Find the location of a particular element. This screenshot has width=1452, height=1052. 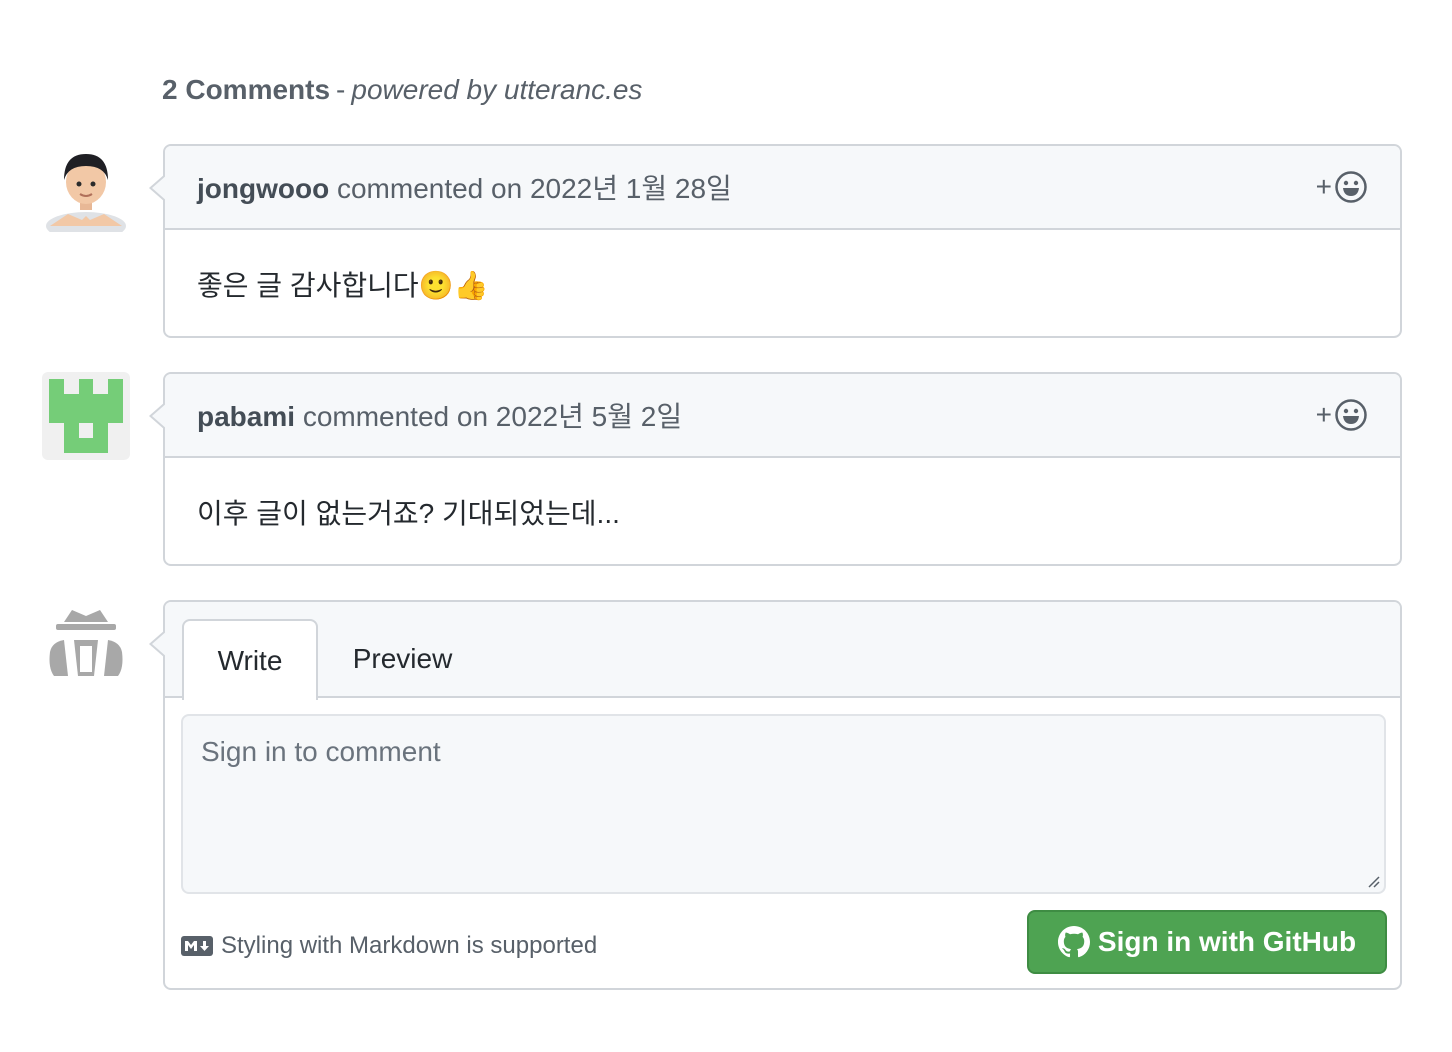

anonymous-avatar is located at coordinates (86, 644).